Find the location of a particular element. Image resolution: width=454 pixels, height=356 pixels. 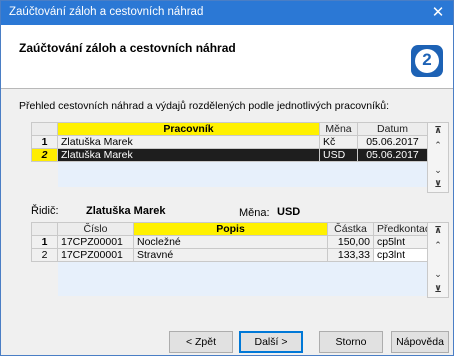

cell-description: Nocležné is located at coordinates (230, 242).